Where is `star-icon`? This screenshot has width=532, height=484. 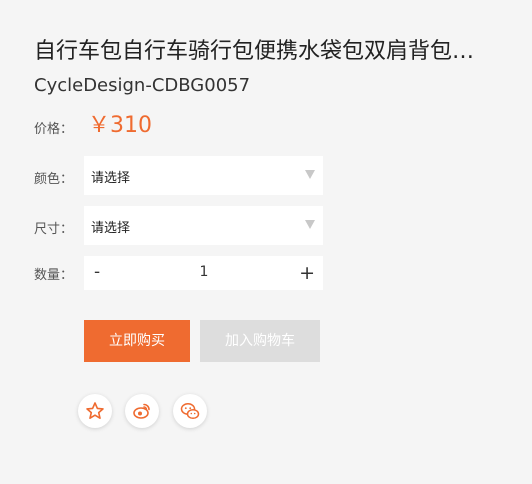 star-icon is located at coordinates (95, 411).